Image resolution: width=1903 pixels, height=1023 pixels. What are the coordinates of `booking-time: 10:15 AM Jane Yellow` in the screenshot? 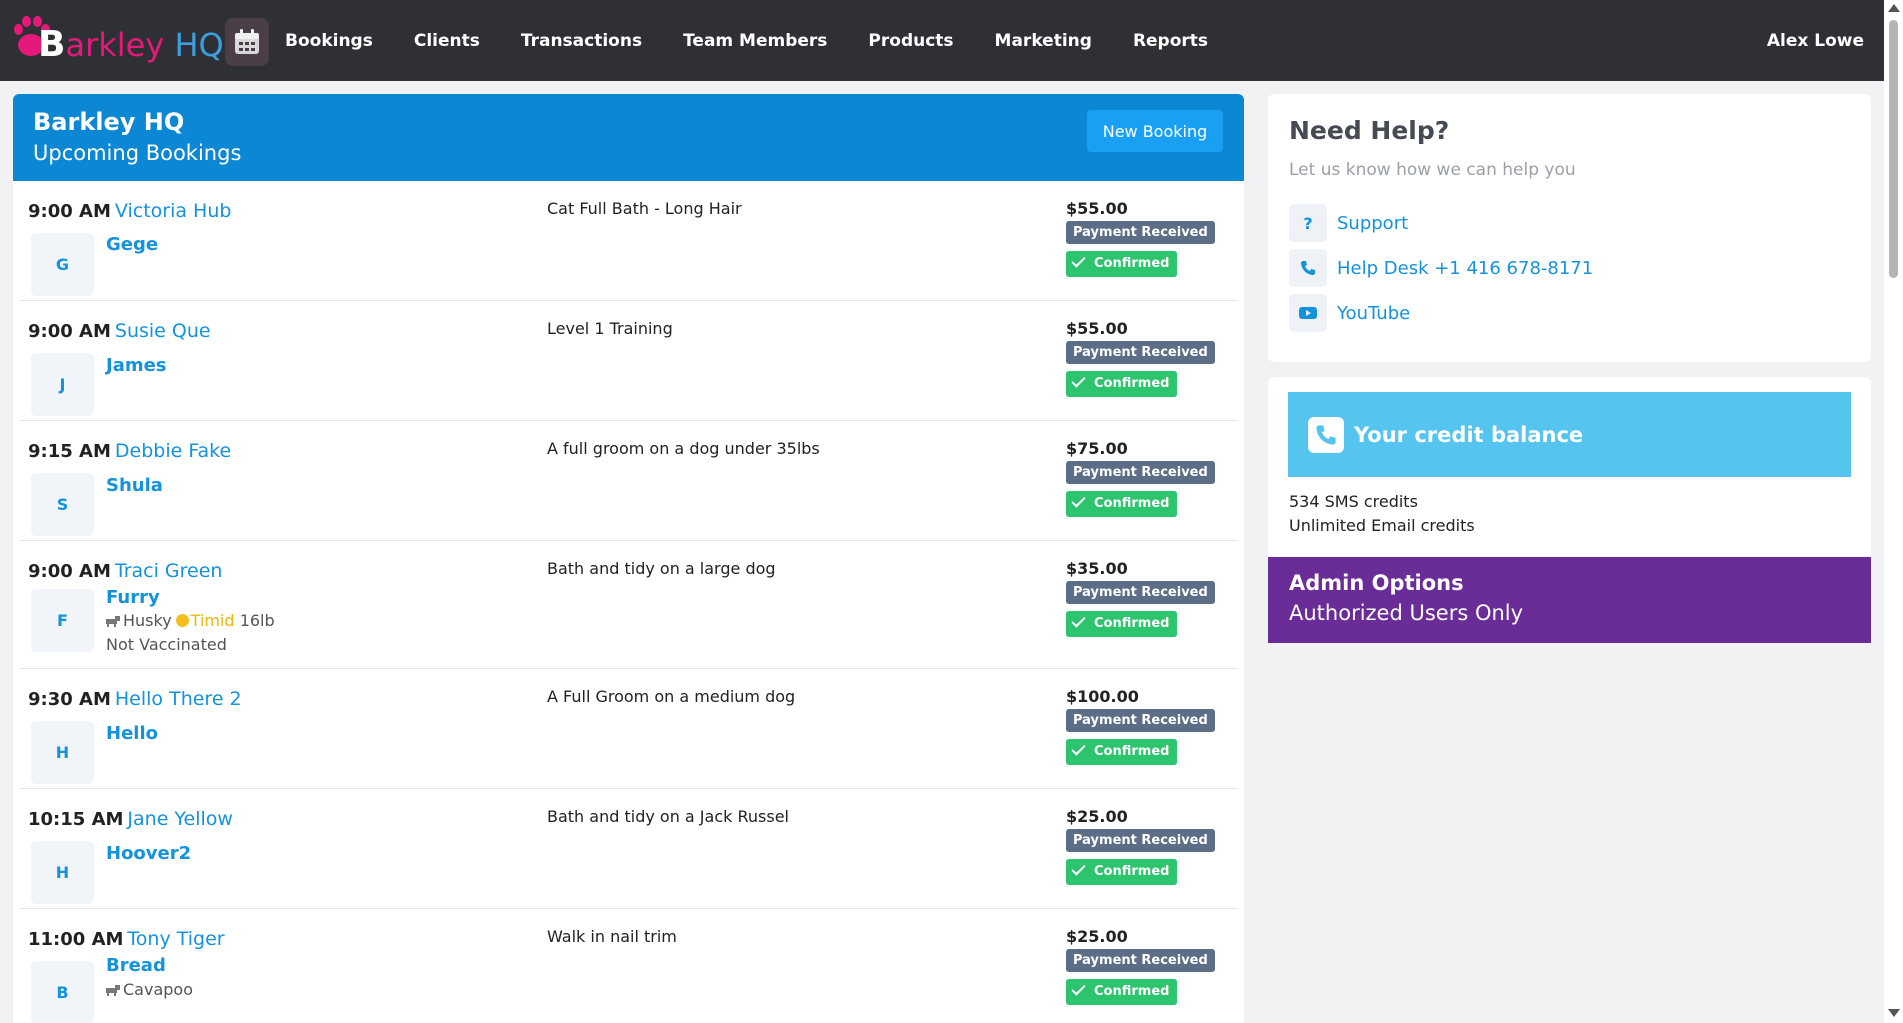 It's located at (130, 819).